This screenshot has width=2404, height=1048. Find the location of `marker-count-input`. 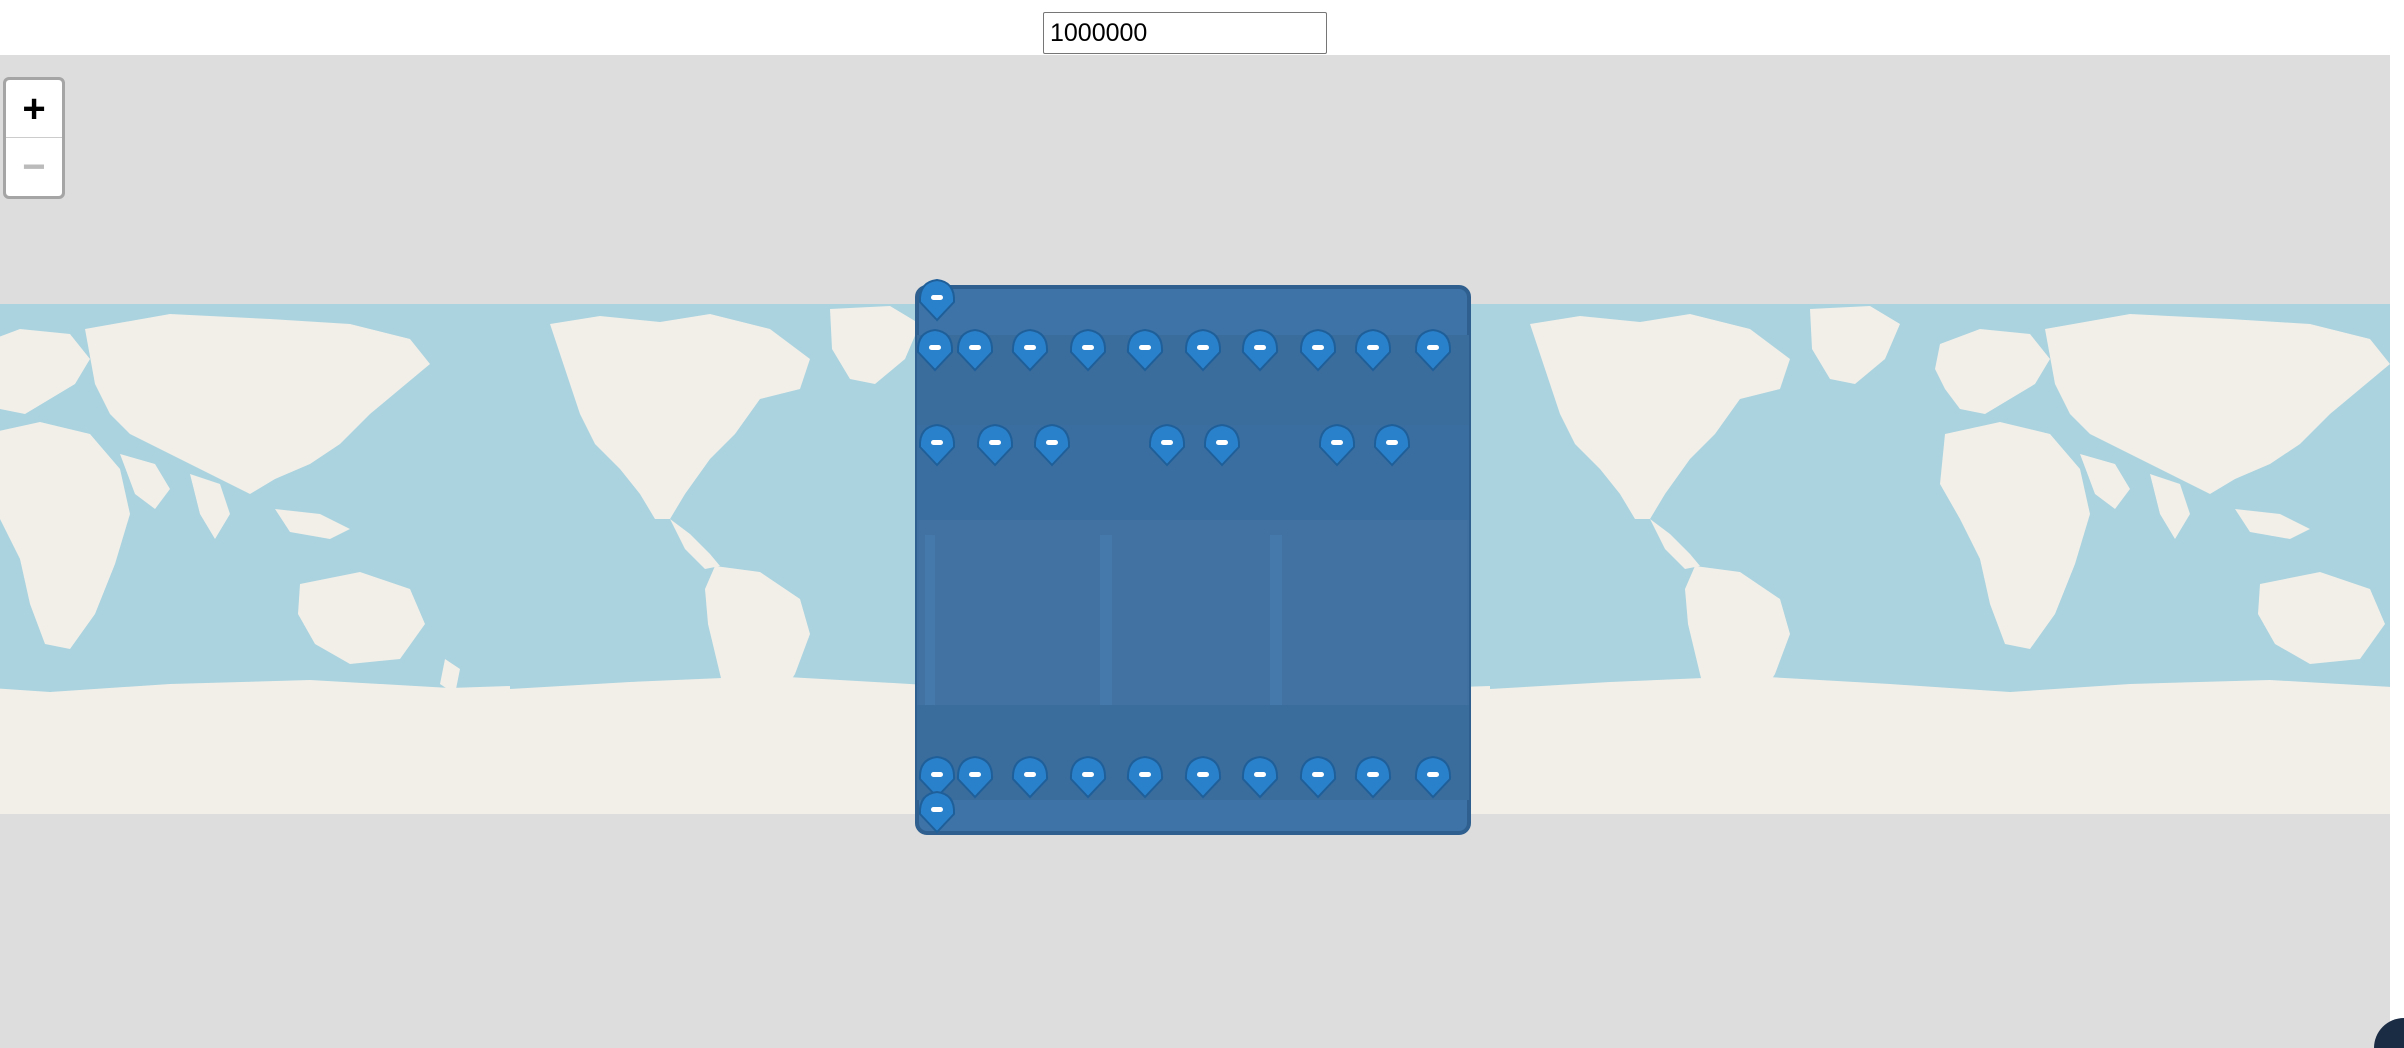

marker-count-input is located at coordinates (1185, 33).